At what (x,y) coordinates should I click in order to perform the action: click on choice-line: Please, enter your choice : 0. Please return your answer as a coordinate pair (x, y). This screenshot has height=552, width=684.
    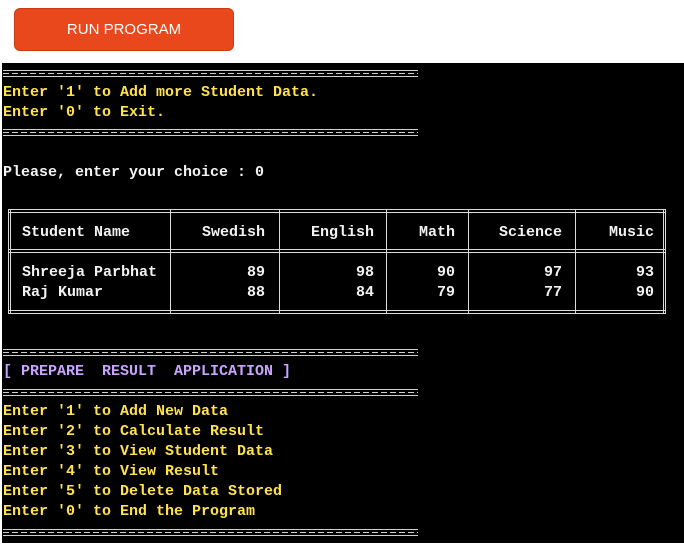
    Looking at the image, I should click on (134, 172).